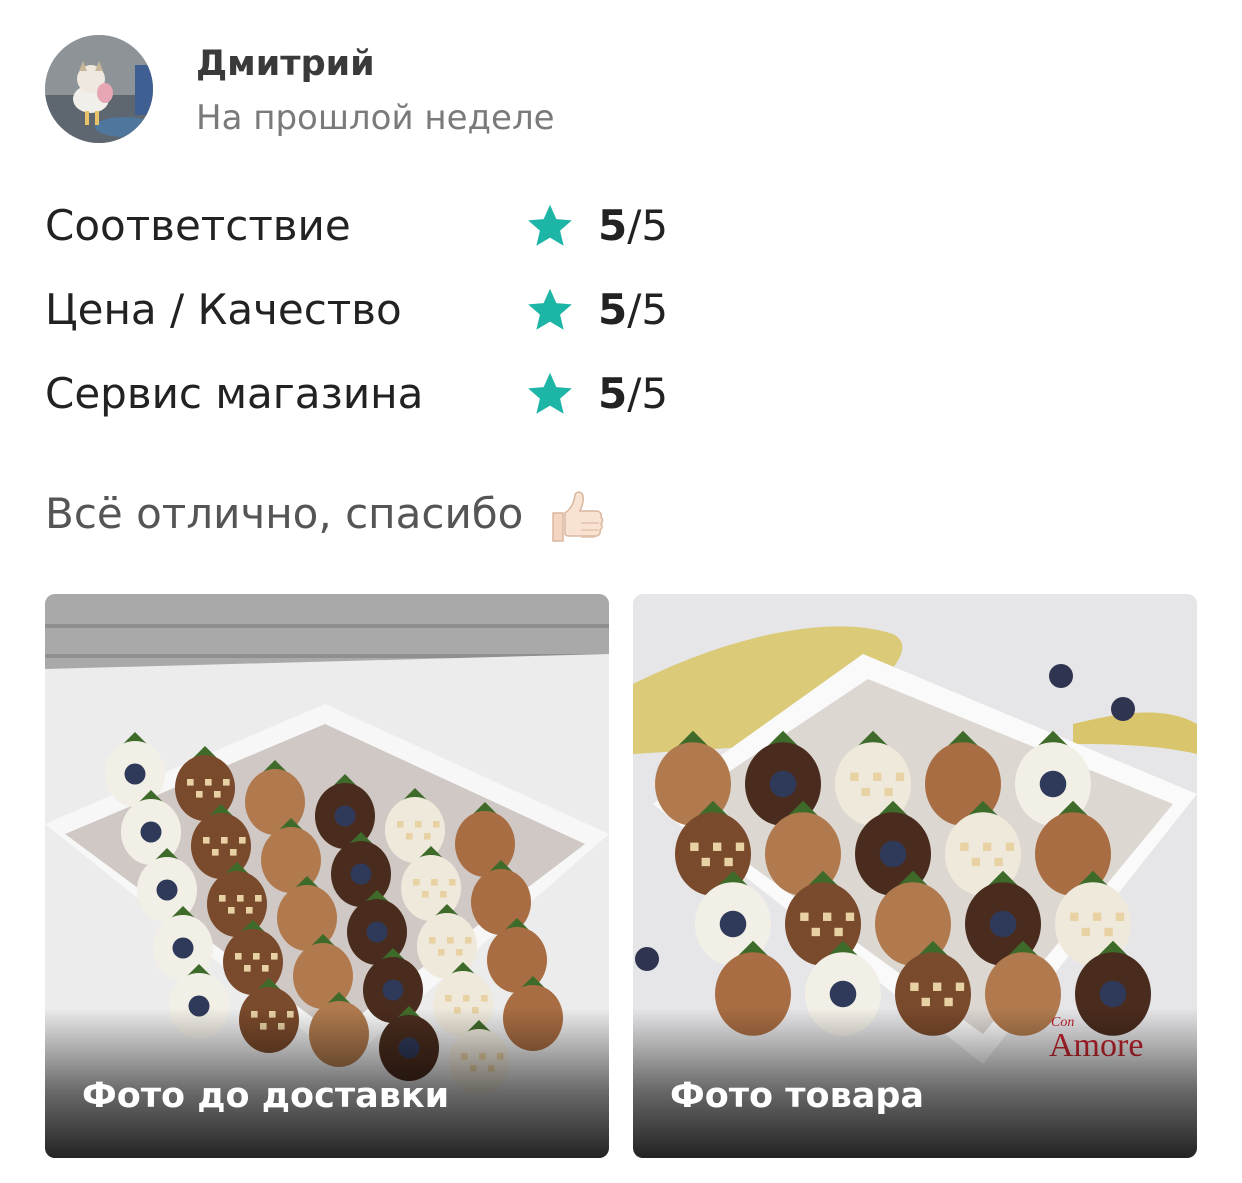  I want to click on rating-row-conformity: Соответствие 5/5, so click(395, 235).